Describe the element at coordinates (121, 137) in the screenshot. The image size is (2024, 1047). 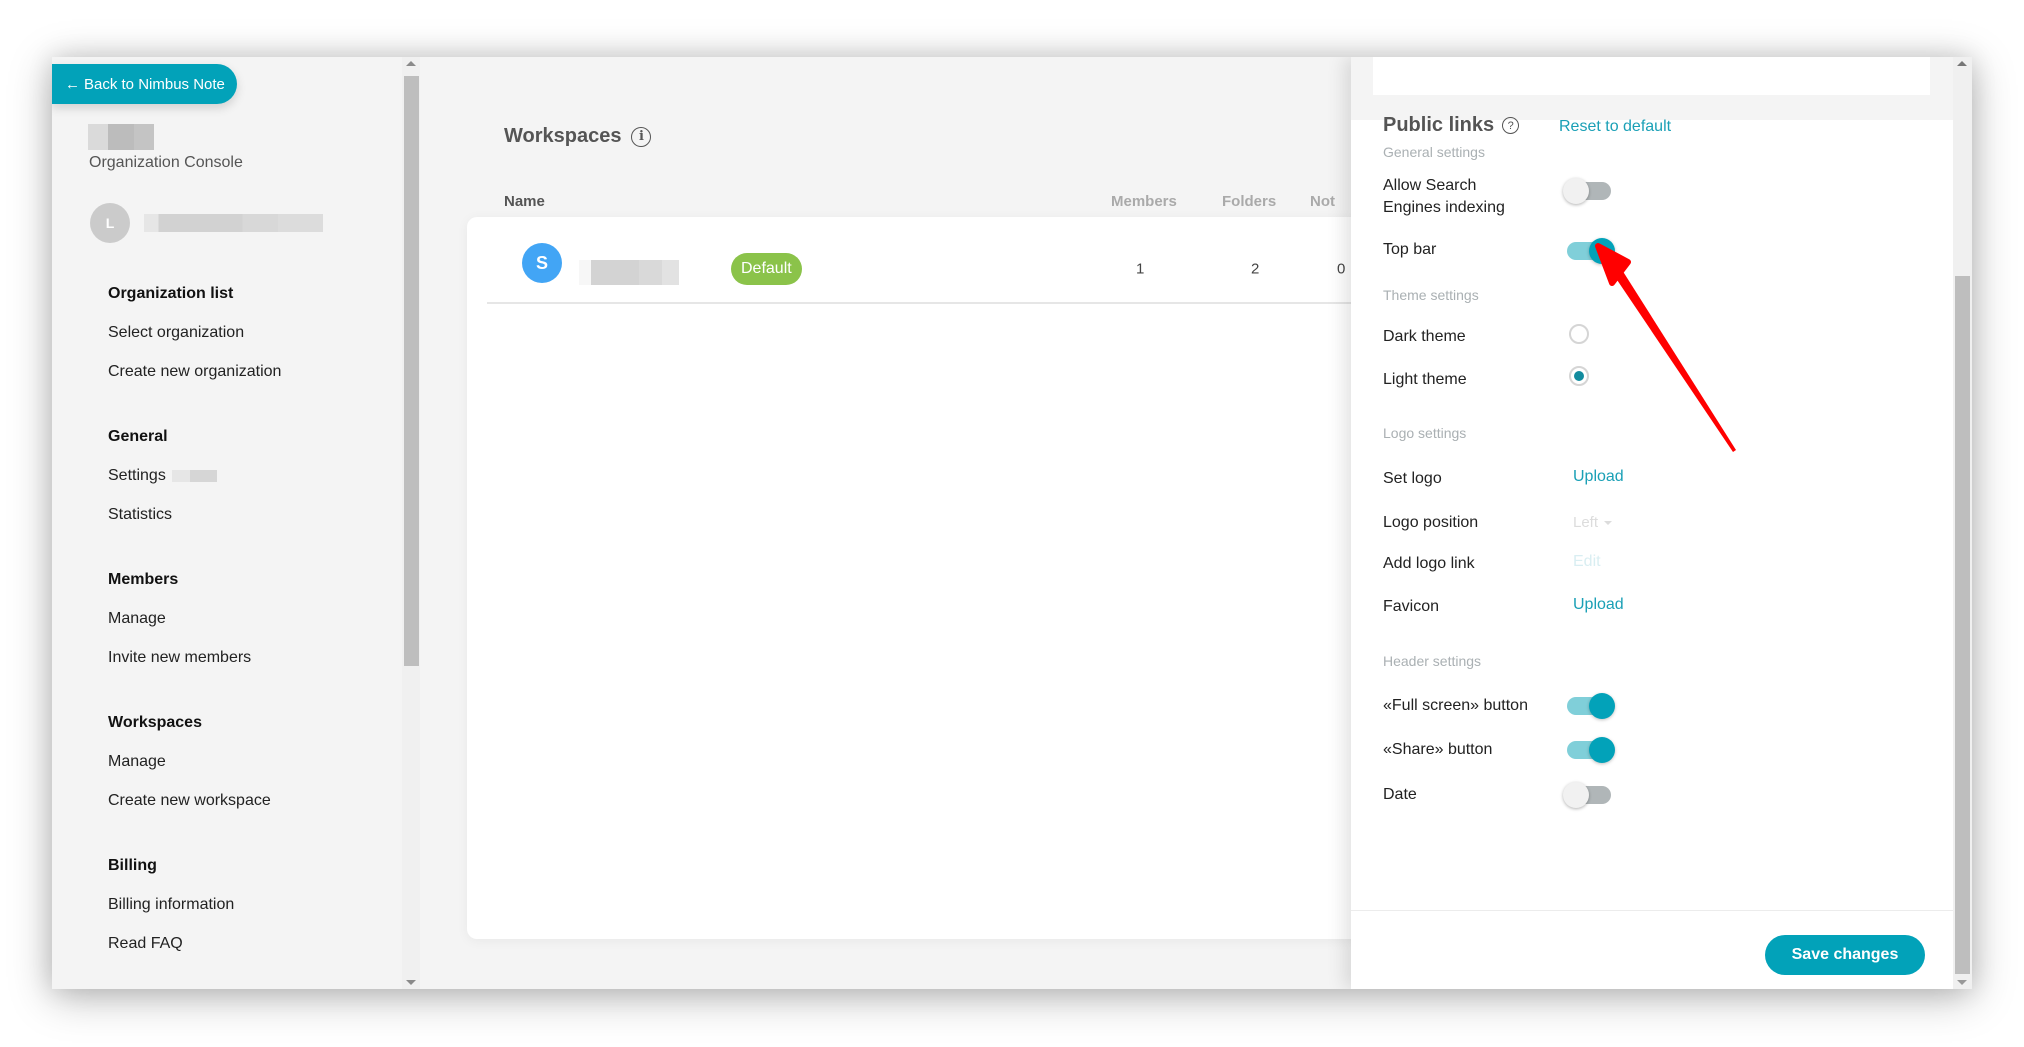
I see `organization-logo-redacted` at that location.